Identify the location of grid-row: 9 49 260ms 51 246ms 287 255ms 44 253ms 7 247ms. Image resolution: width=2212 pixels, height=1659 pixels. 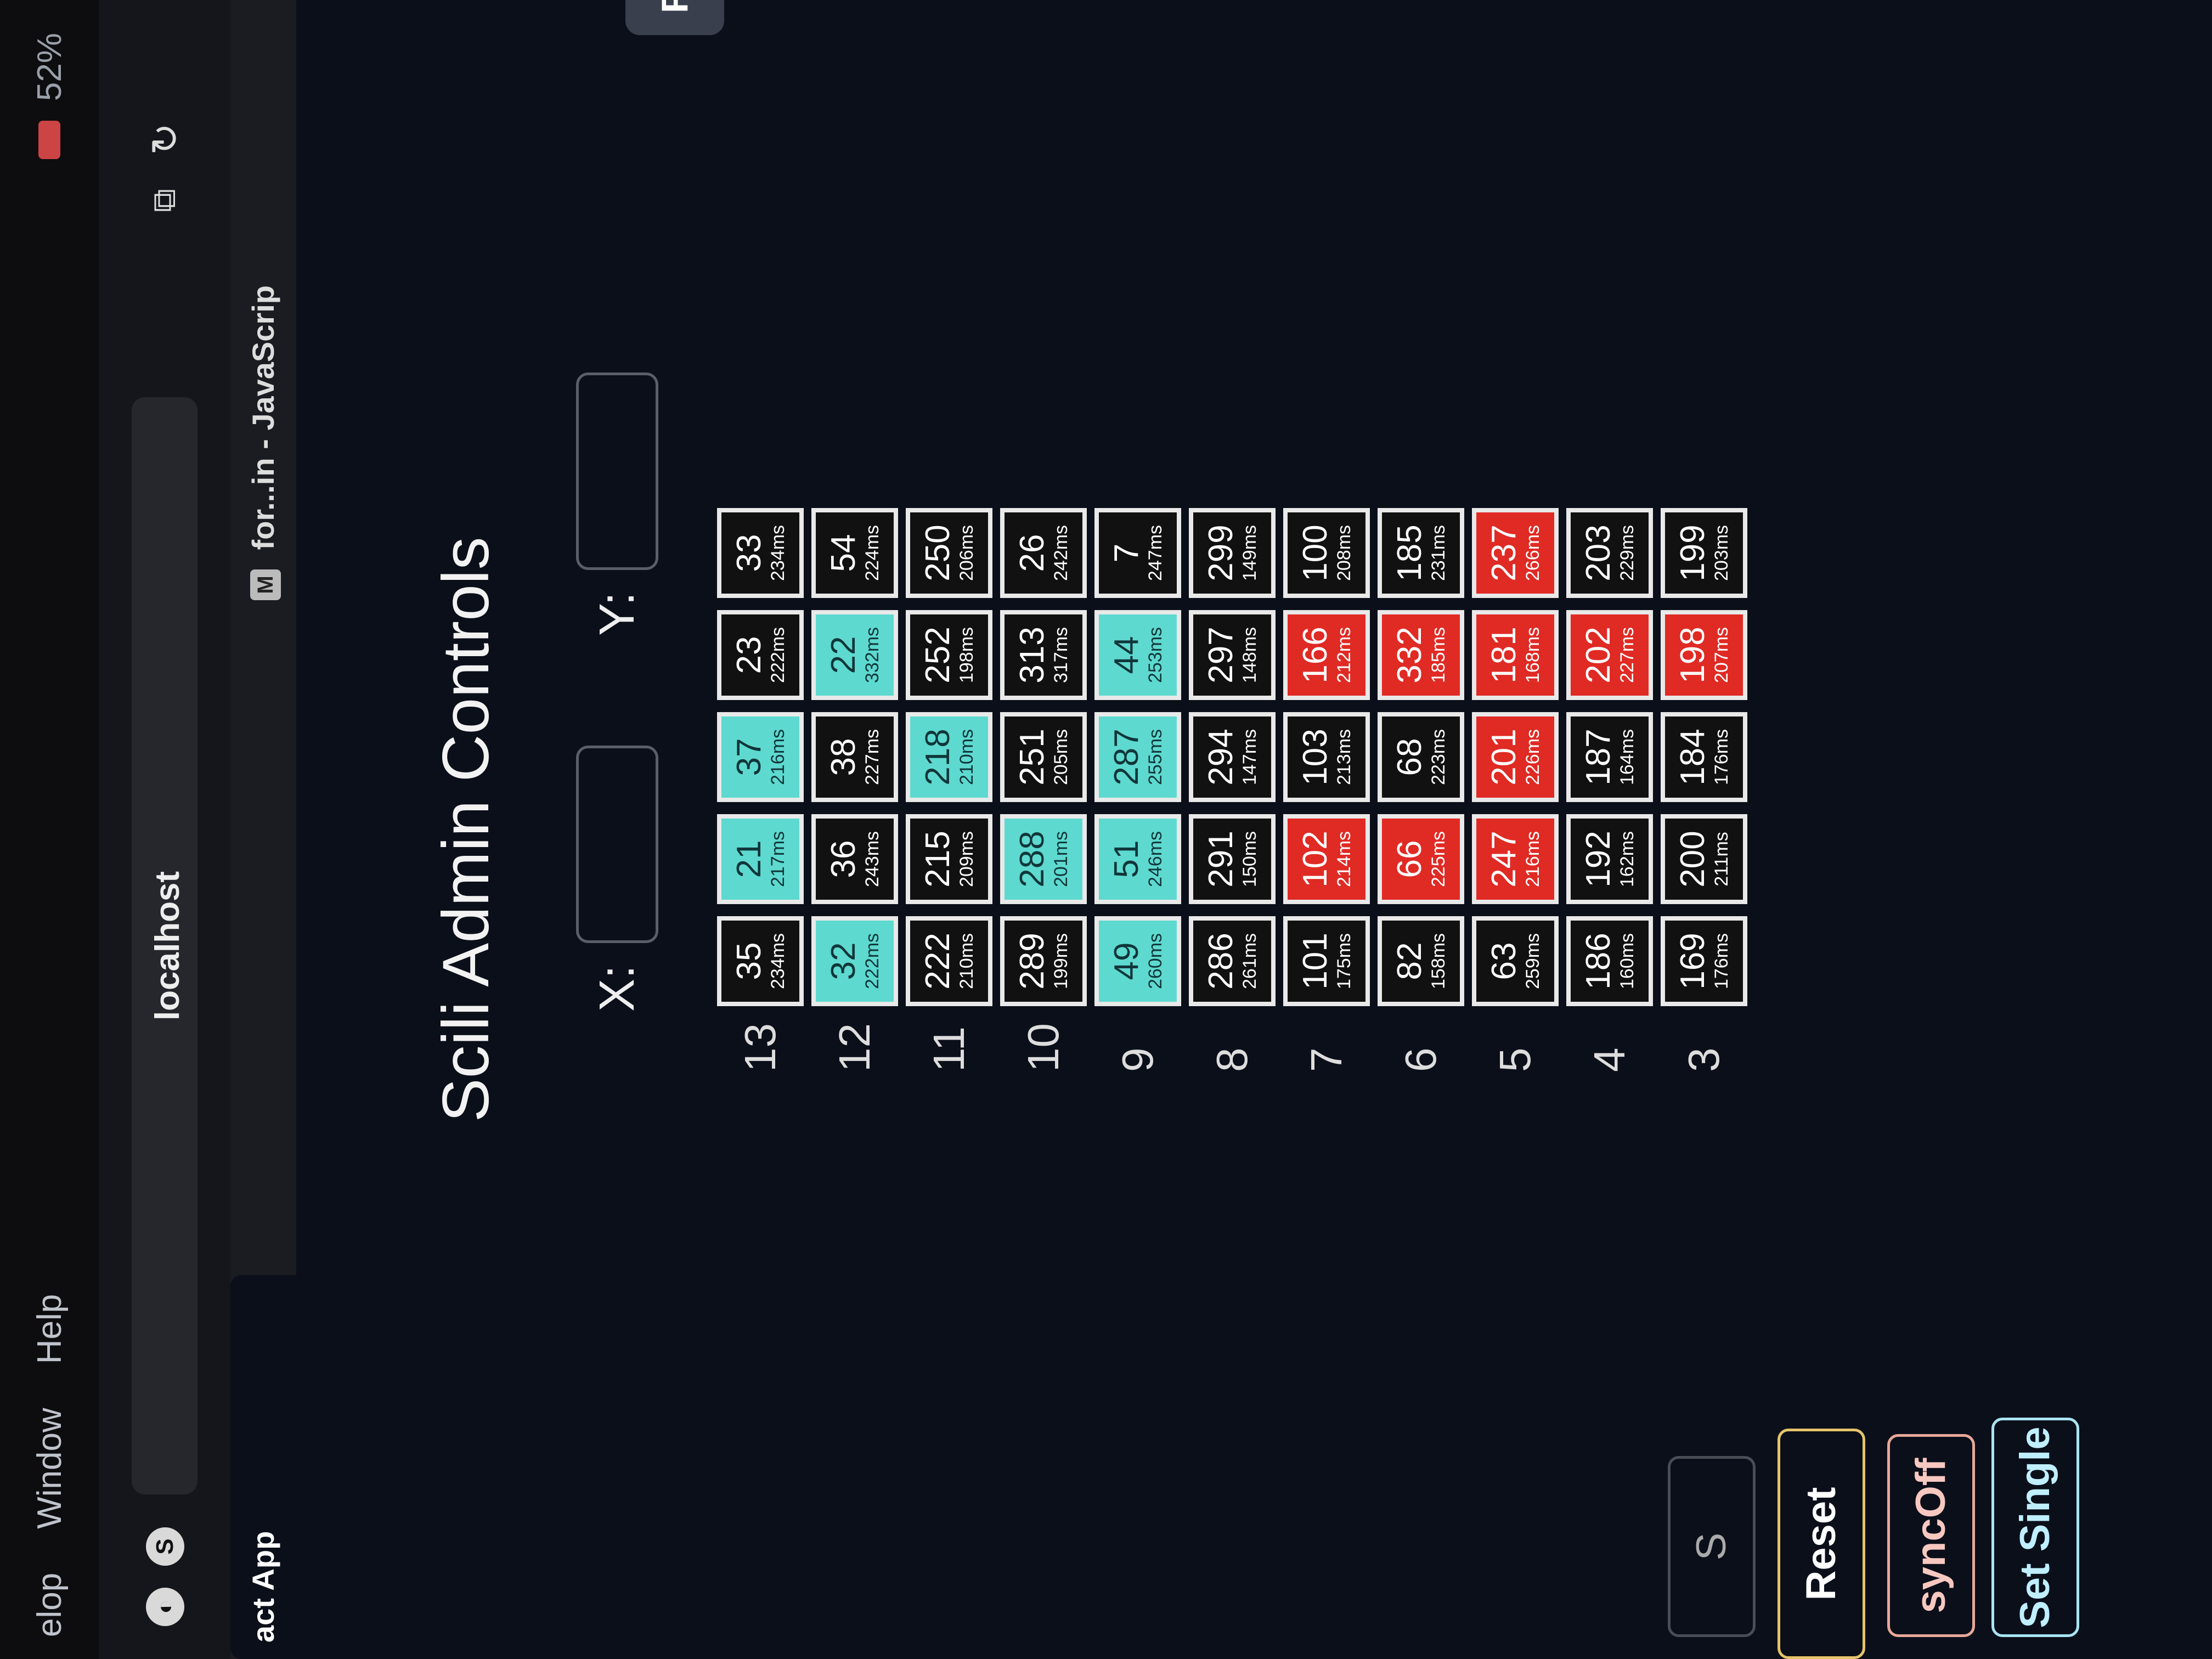
(1138, 784).